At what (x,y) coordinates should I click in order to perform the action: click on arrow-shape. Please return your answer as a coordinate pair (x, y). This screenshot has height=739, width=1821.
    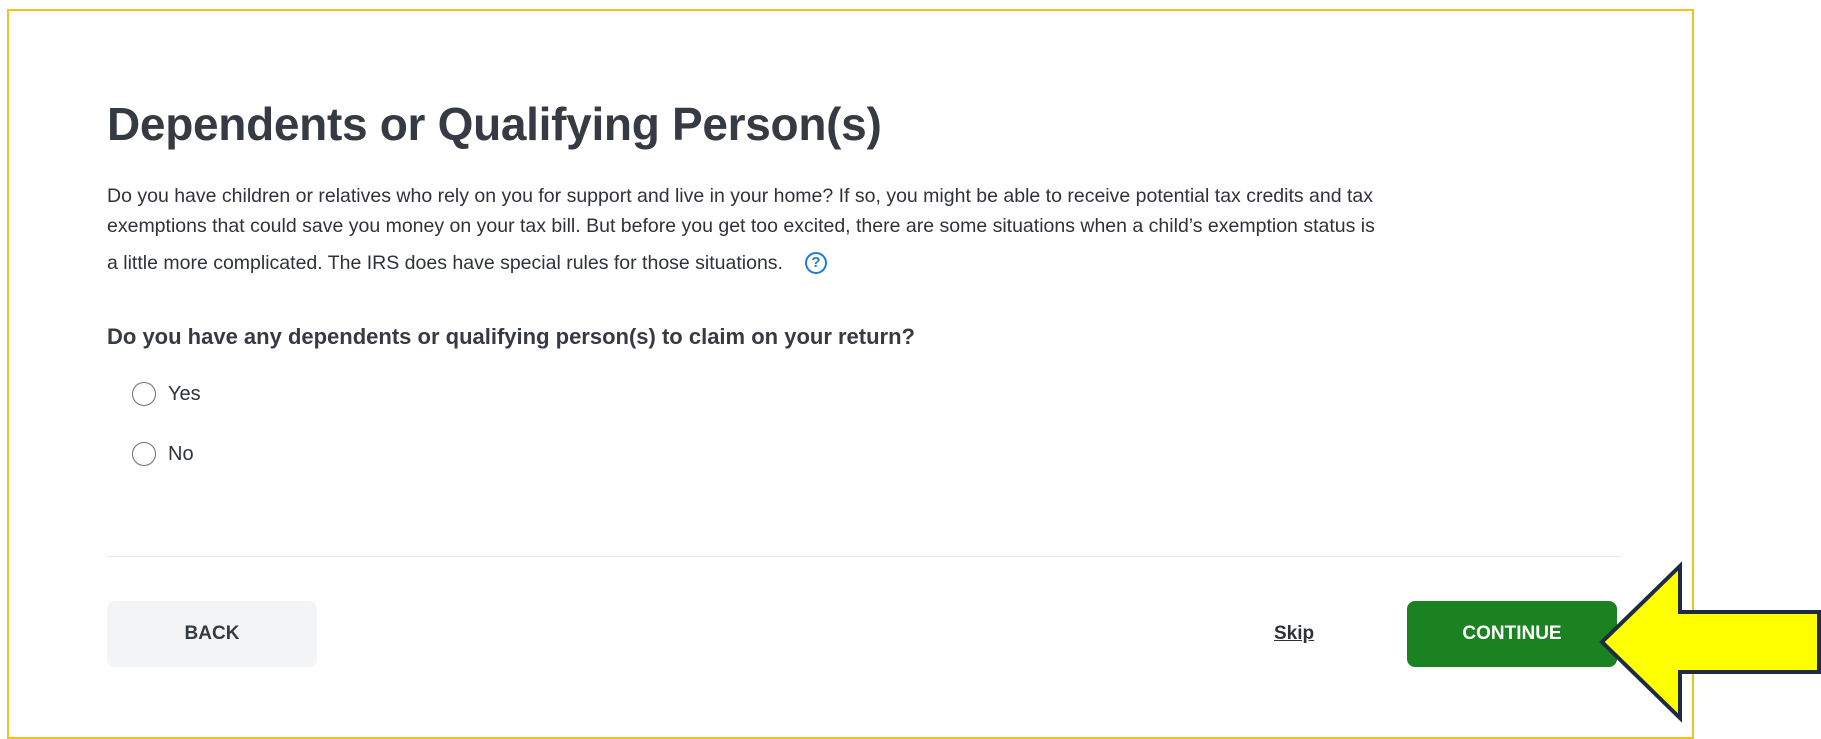
    Looking at the image, I should click on (1710, 642).